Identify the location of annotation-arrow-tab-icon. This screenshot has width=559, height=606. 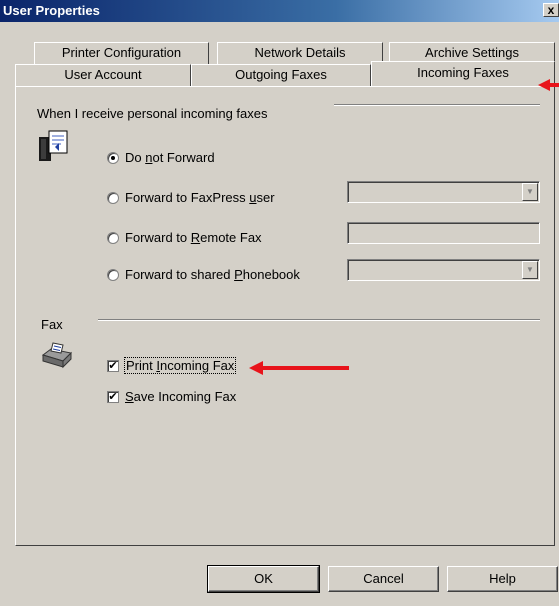
(548, 85).